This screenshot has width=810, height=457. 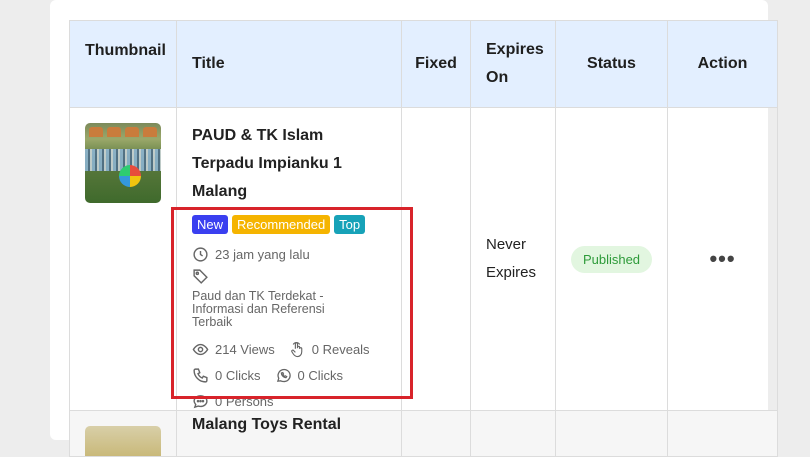 What do you see at coordinates (340, 349) in the screenshot?
I see `reveals-count: 0 Reveals` at bounding box center [340, 349].